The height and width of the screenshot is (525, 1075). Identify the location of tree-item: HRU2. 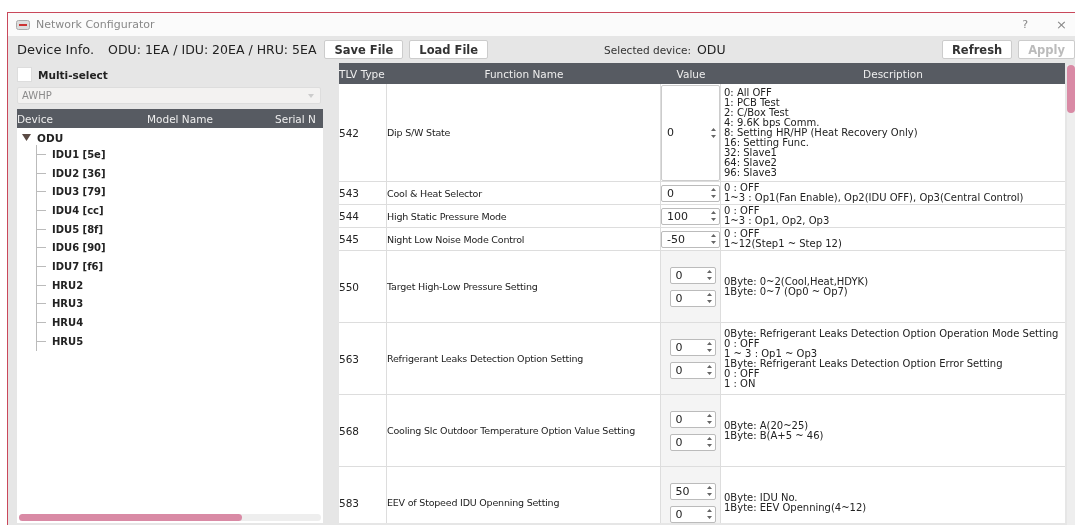
(68, 285).